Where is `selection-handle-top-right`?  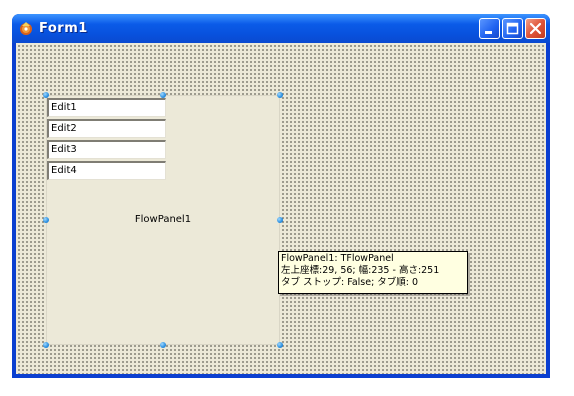 selection-handle-top-right is located at coordinates (280, 95).